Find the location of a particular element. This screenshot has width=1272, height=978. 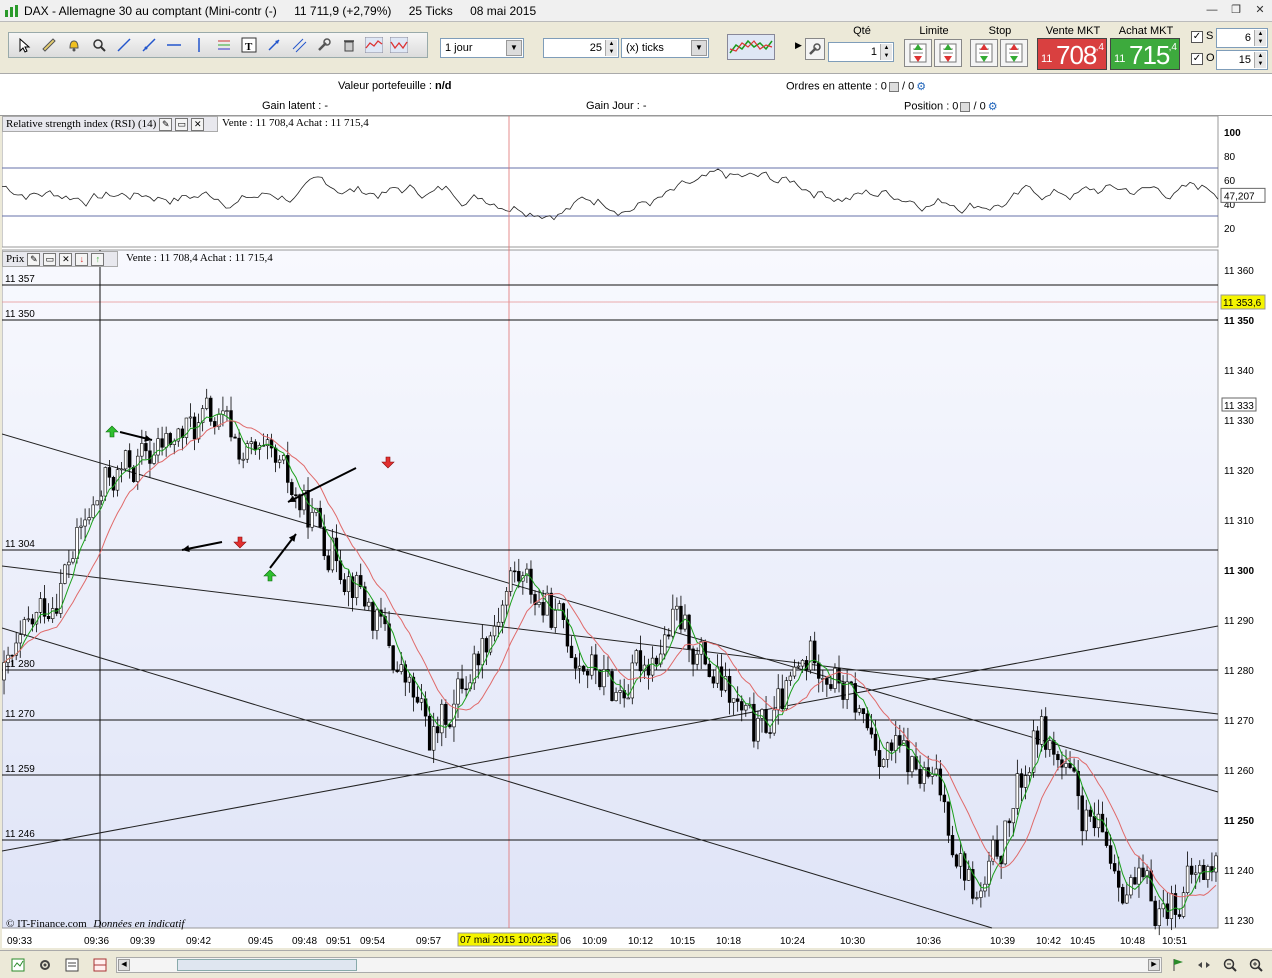

horizontal-line-icon is located at coordinates (174, 45).